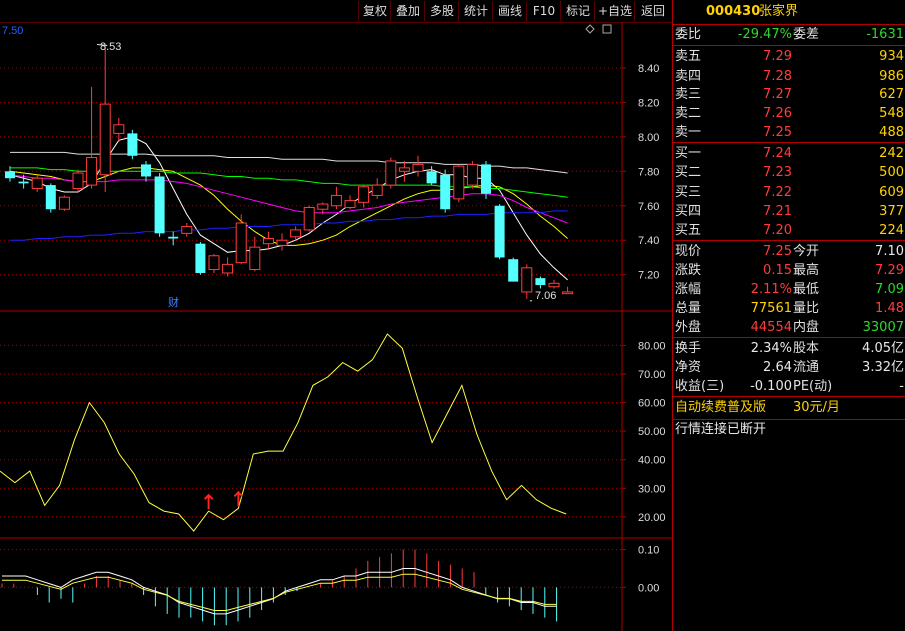  What do you see at coordinates (279, 592) in the screenshot?
I see `macd-dea-line` at bounding box center [279, 592].